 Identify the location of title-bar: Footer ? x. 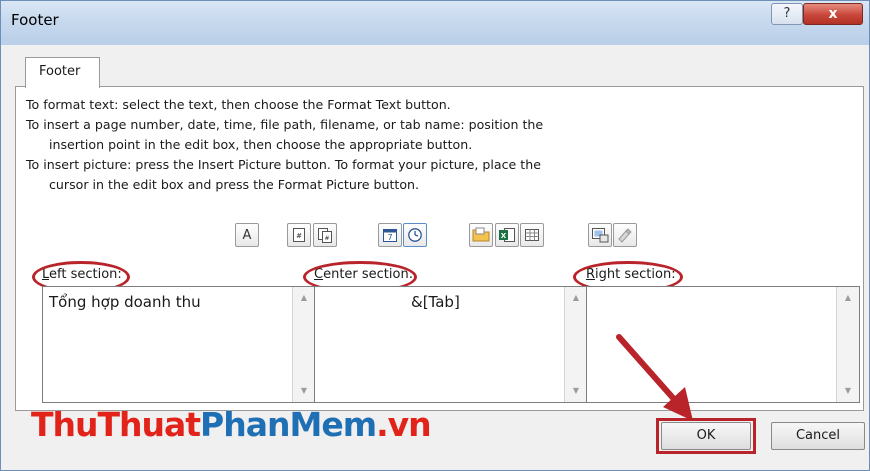
(435, 23).